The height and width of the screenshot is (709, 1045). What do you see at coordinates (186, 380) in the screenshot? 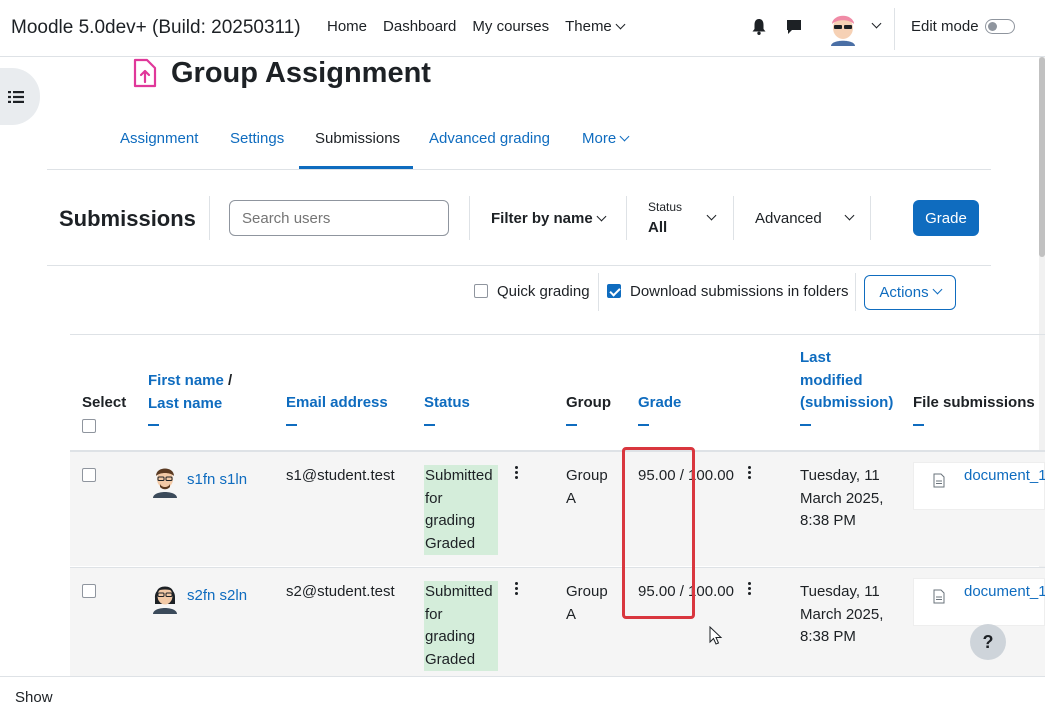
I see `sort-first-name: First name` at bounding box center [186, 380].